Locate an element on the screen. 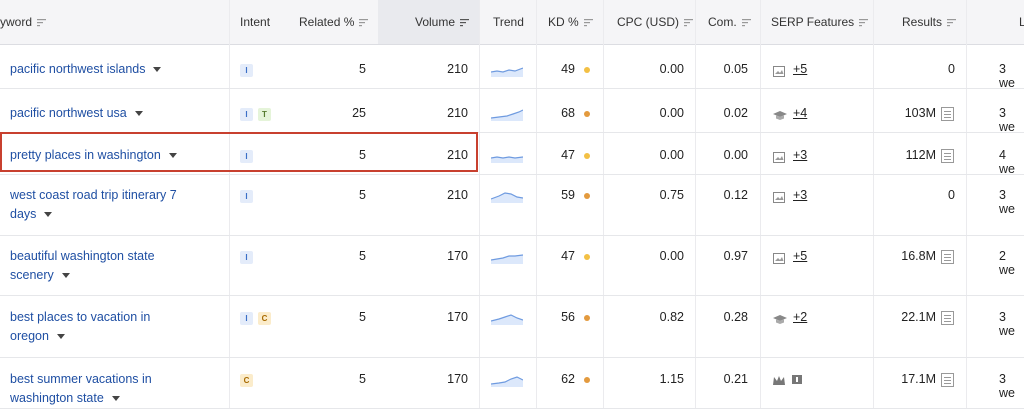  kd-value: 62 is located at coordinates (568, 379).